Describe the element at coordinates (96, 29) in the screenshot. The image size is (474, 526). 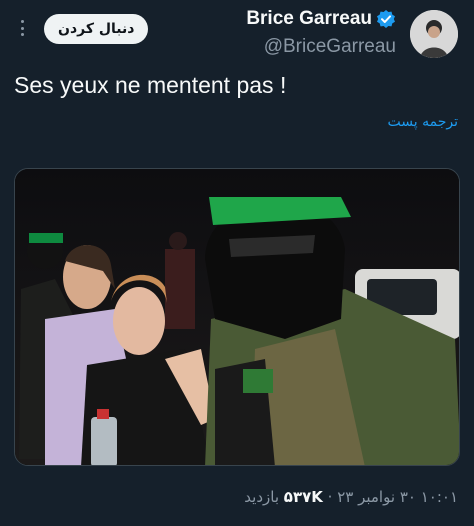
I see `follow-button: دنبال کردن` at that location.